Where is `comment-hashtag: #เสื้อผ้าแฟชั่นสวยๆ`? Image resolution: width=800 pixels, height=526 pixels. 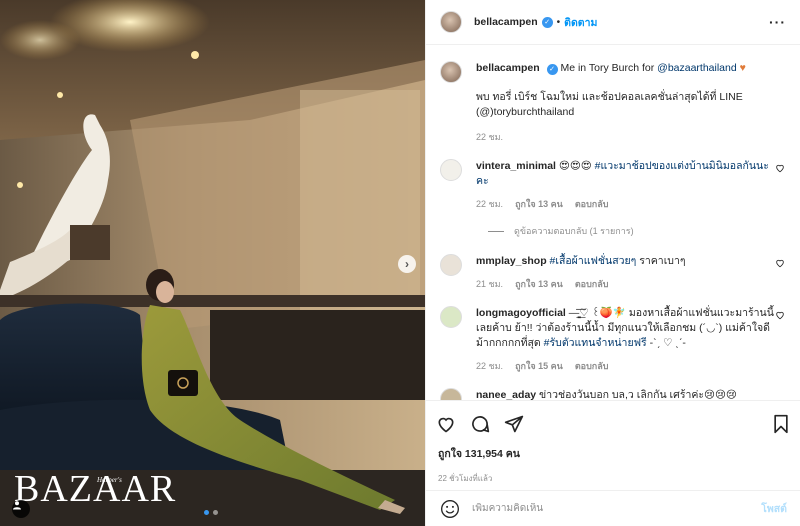
comment-hashtag: #เสื้อผ้าแฟชั่นสวยๆ is located at coordinates (593, 261).